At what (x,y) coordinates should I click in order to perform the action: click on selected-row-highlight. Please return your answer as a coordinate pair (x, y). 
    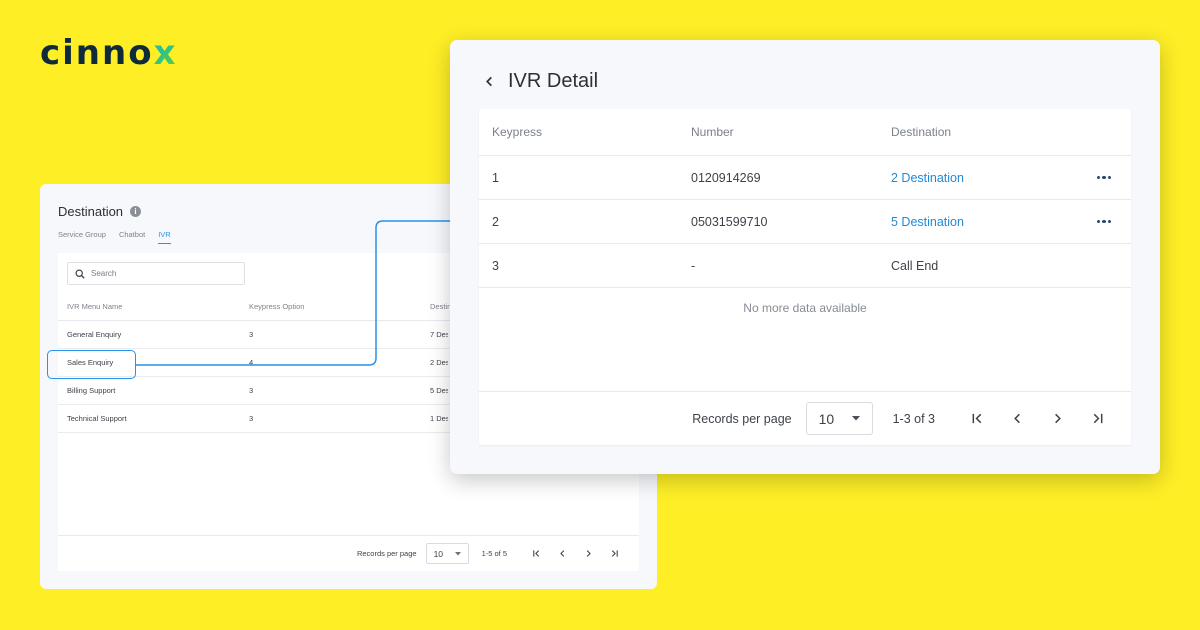
    Looking at the image, I should click on (91, 364).